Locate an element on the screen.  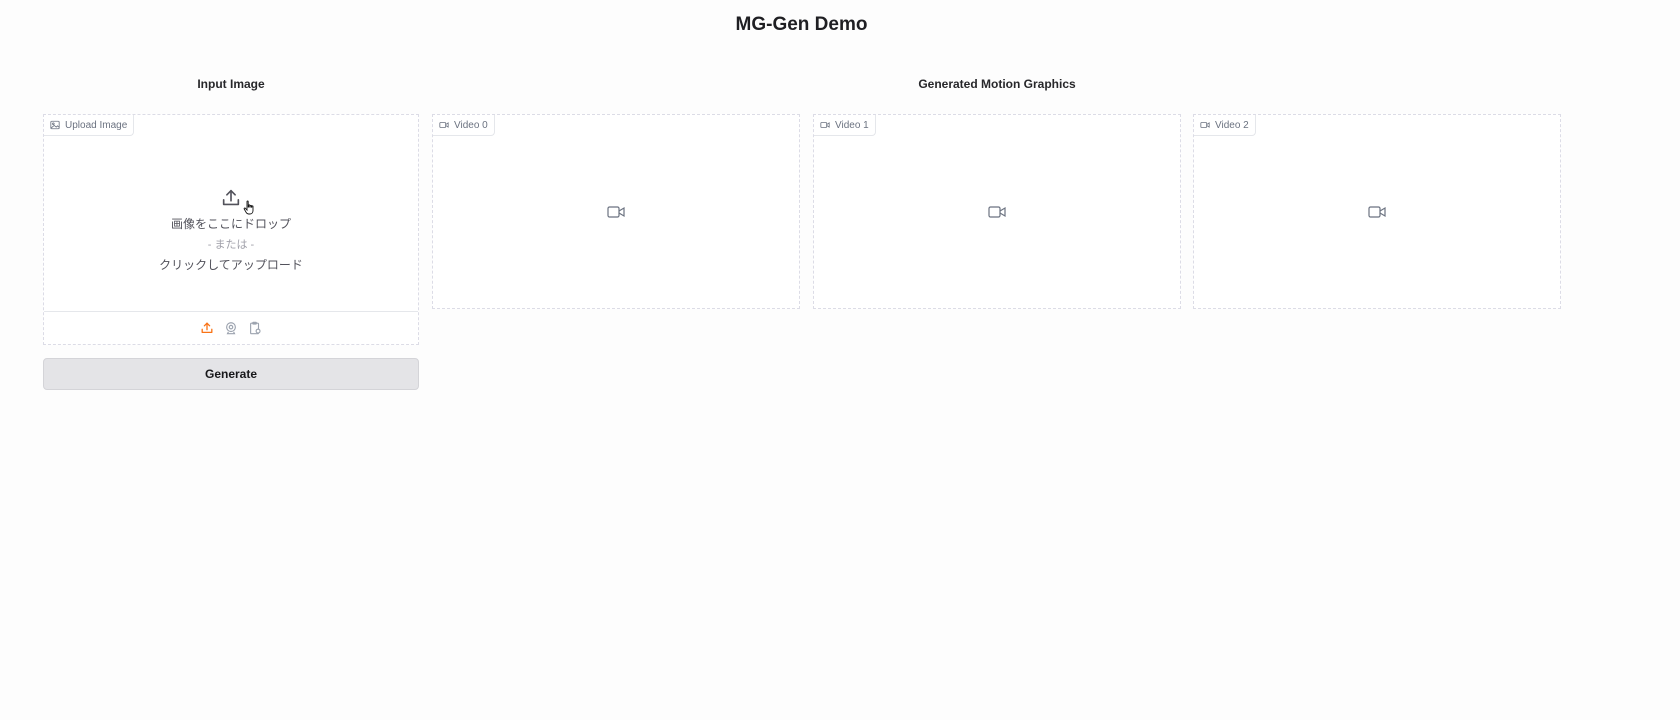
video-2-tag: Video 2 is located at coordinates (1225, 125).